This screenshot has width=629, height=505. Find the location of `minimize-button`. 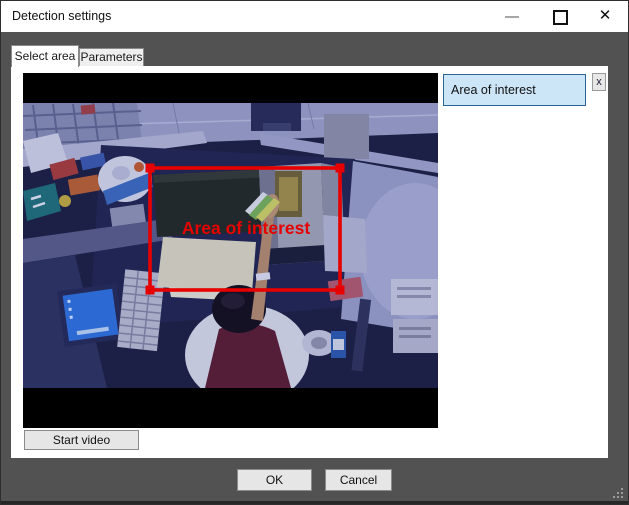

minimize-button is located at coordinates (512, 16).